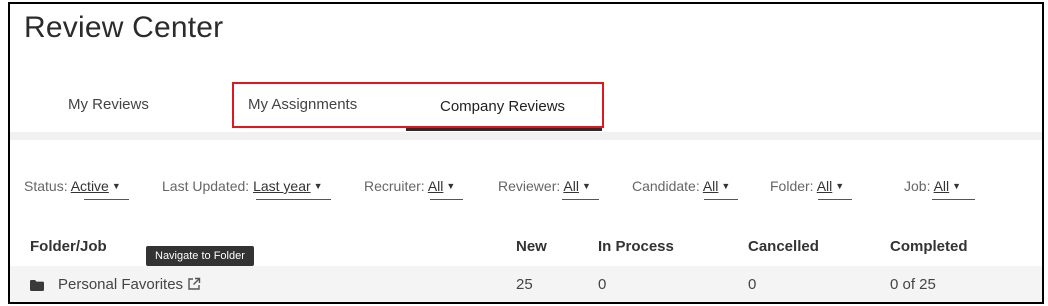 This screenshot has height=306, width=1048. I want to click on tab-my-reviews: My Reviews, so click(109, 105).